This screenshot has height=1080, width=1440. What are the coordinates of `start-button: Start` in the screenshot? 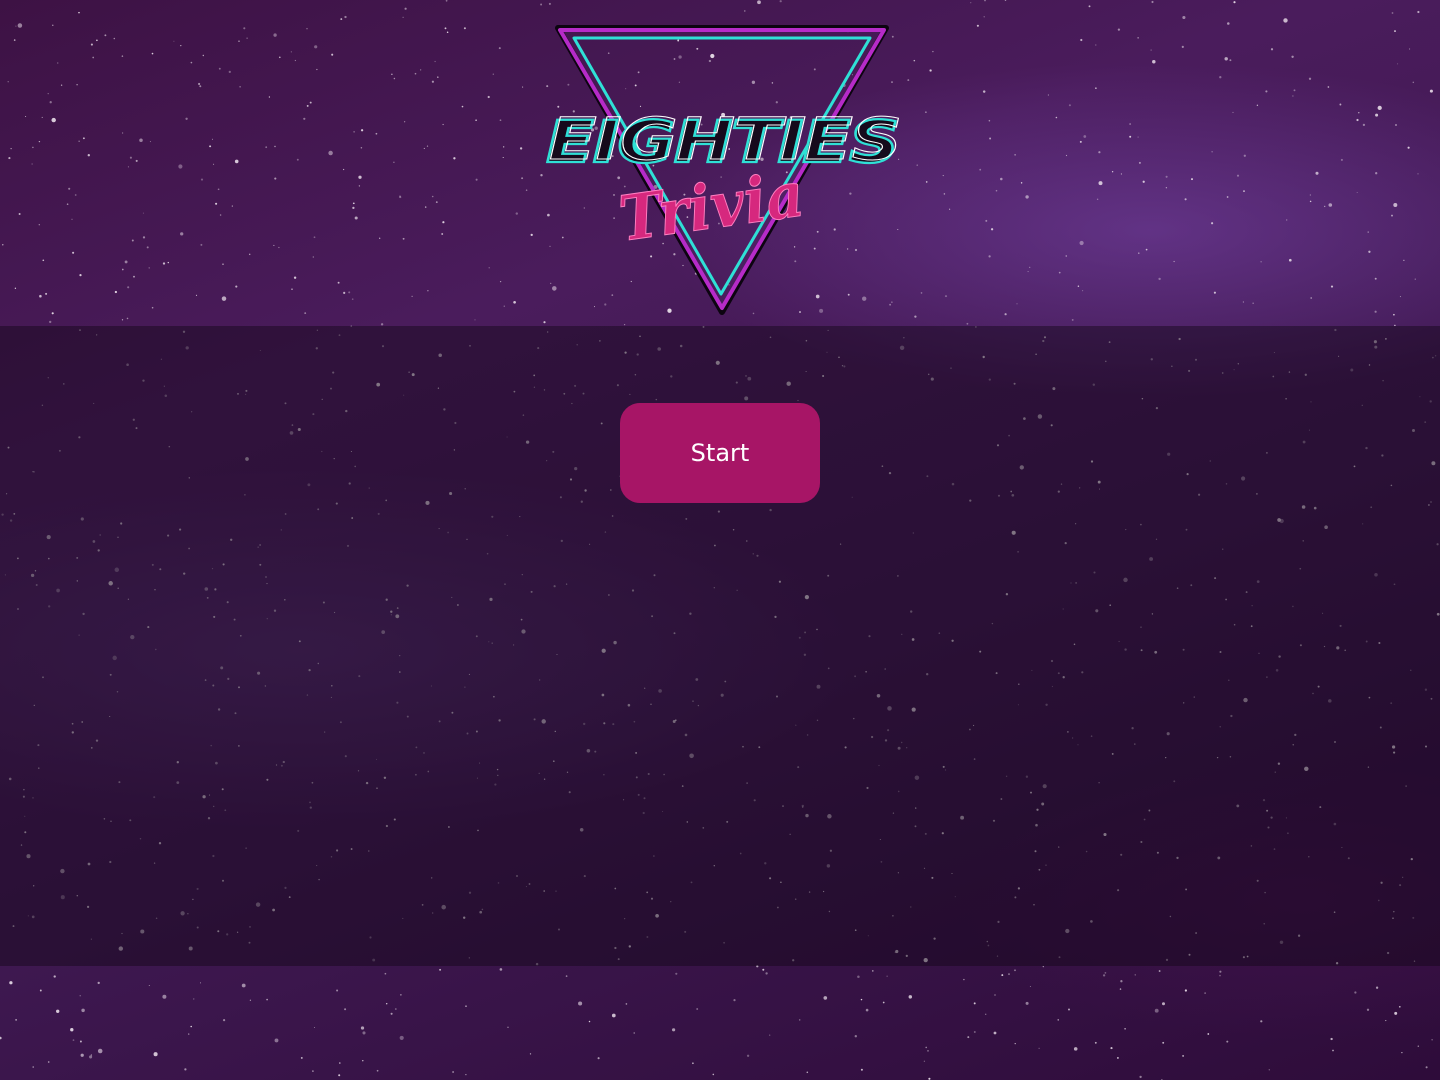 It's located at (720, 453).